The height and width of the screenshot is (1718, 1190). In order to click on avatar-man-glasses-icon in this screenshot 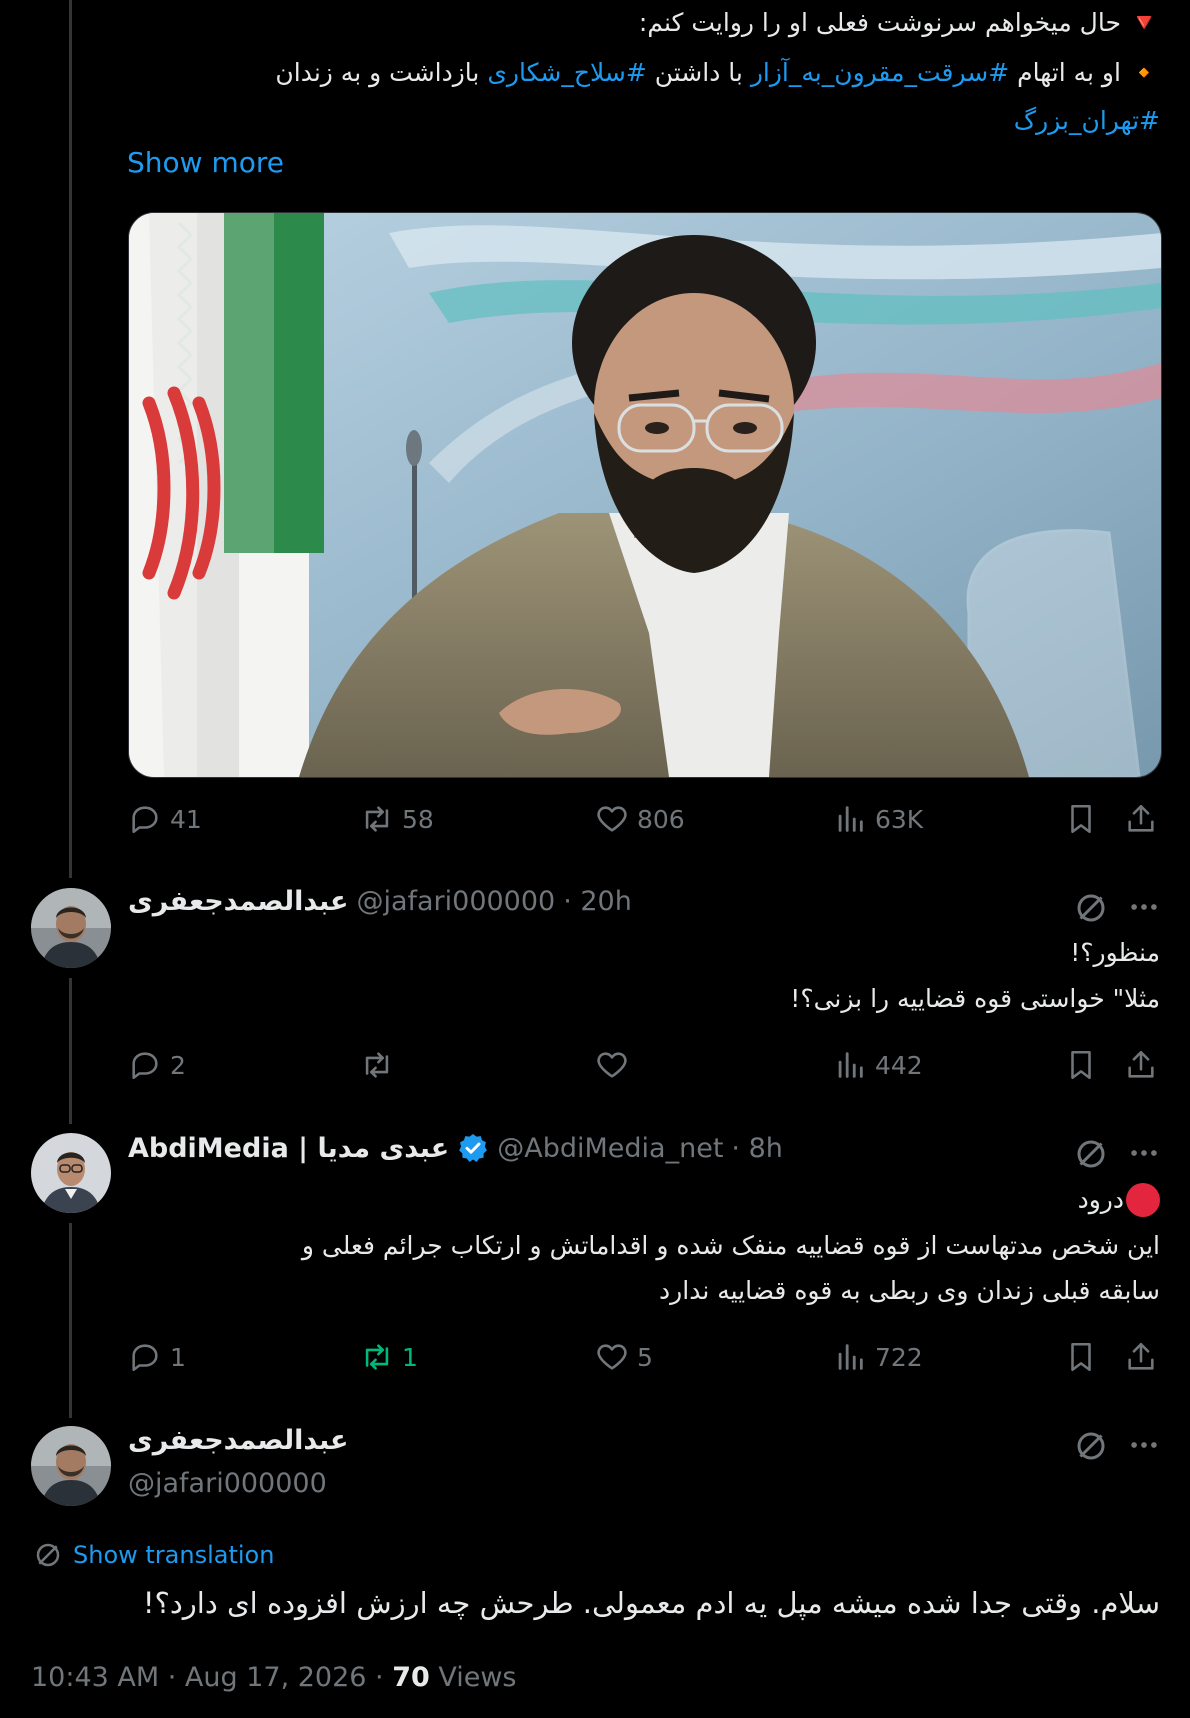, I will do `click(71, 1173)`.